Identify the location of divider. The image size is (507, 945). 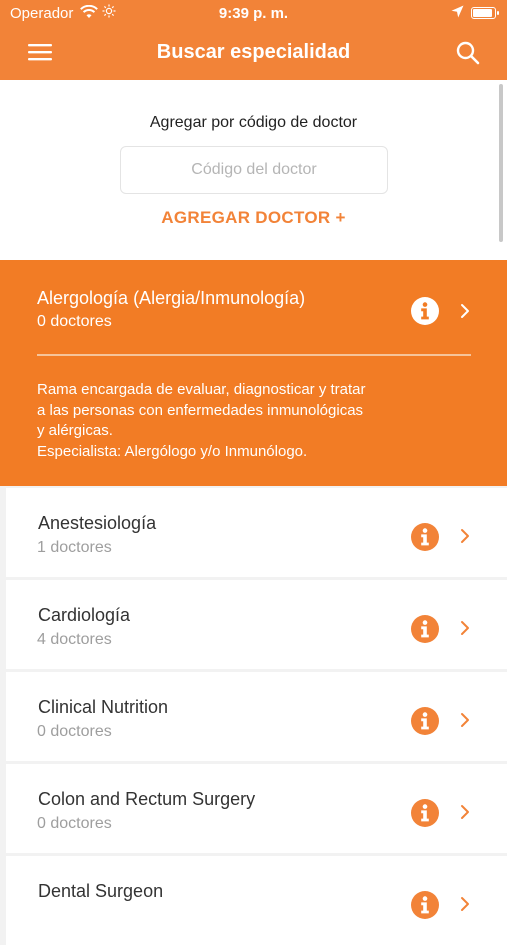
(254, 355).